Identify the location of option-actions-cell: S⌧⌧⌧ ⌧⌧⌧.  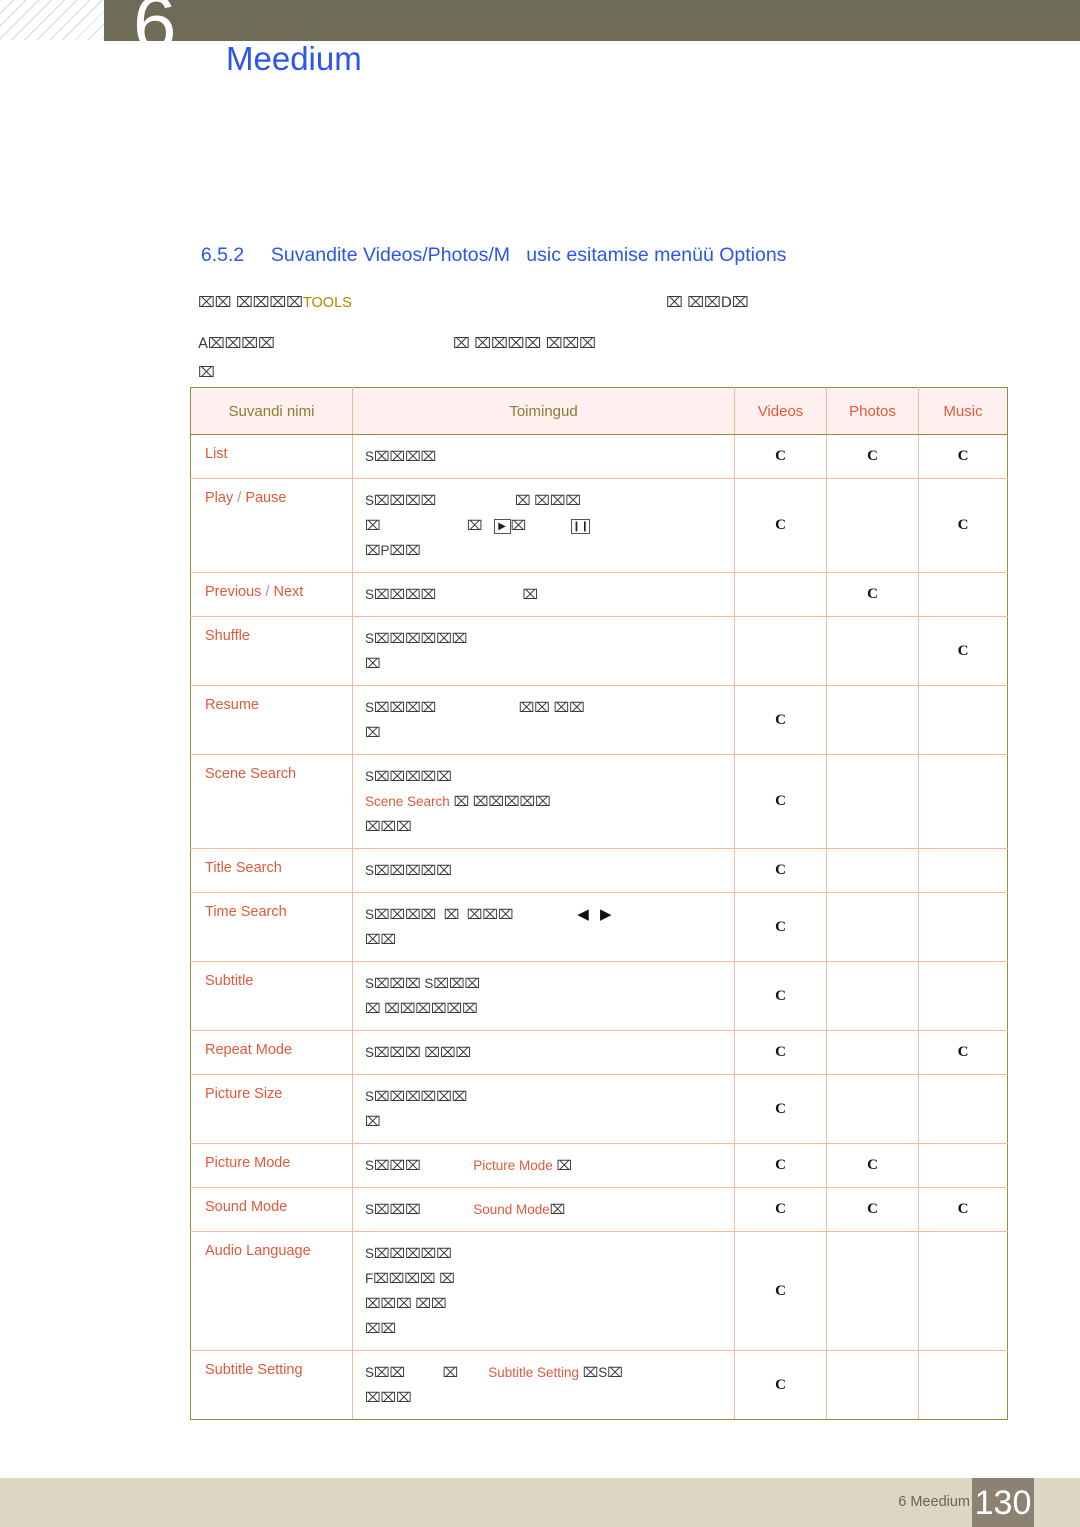
(543, 1052).